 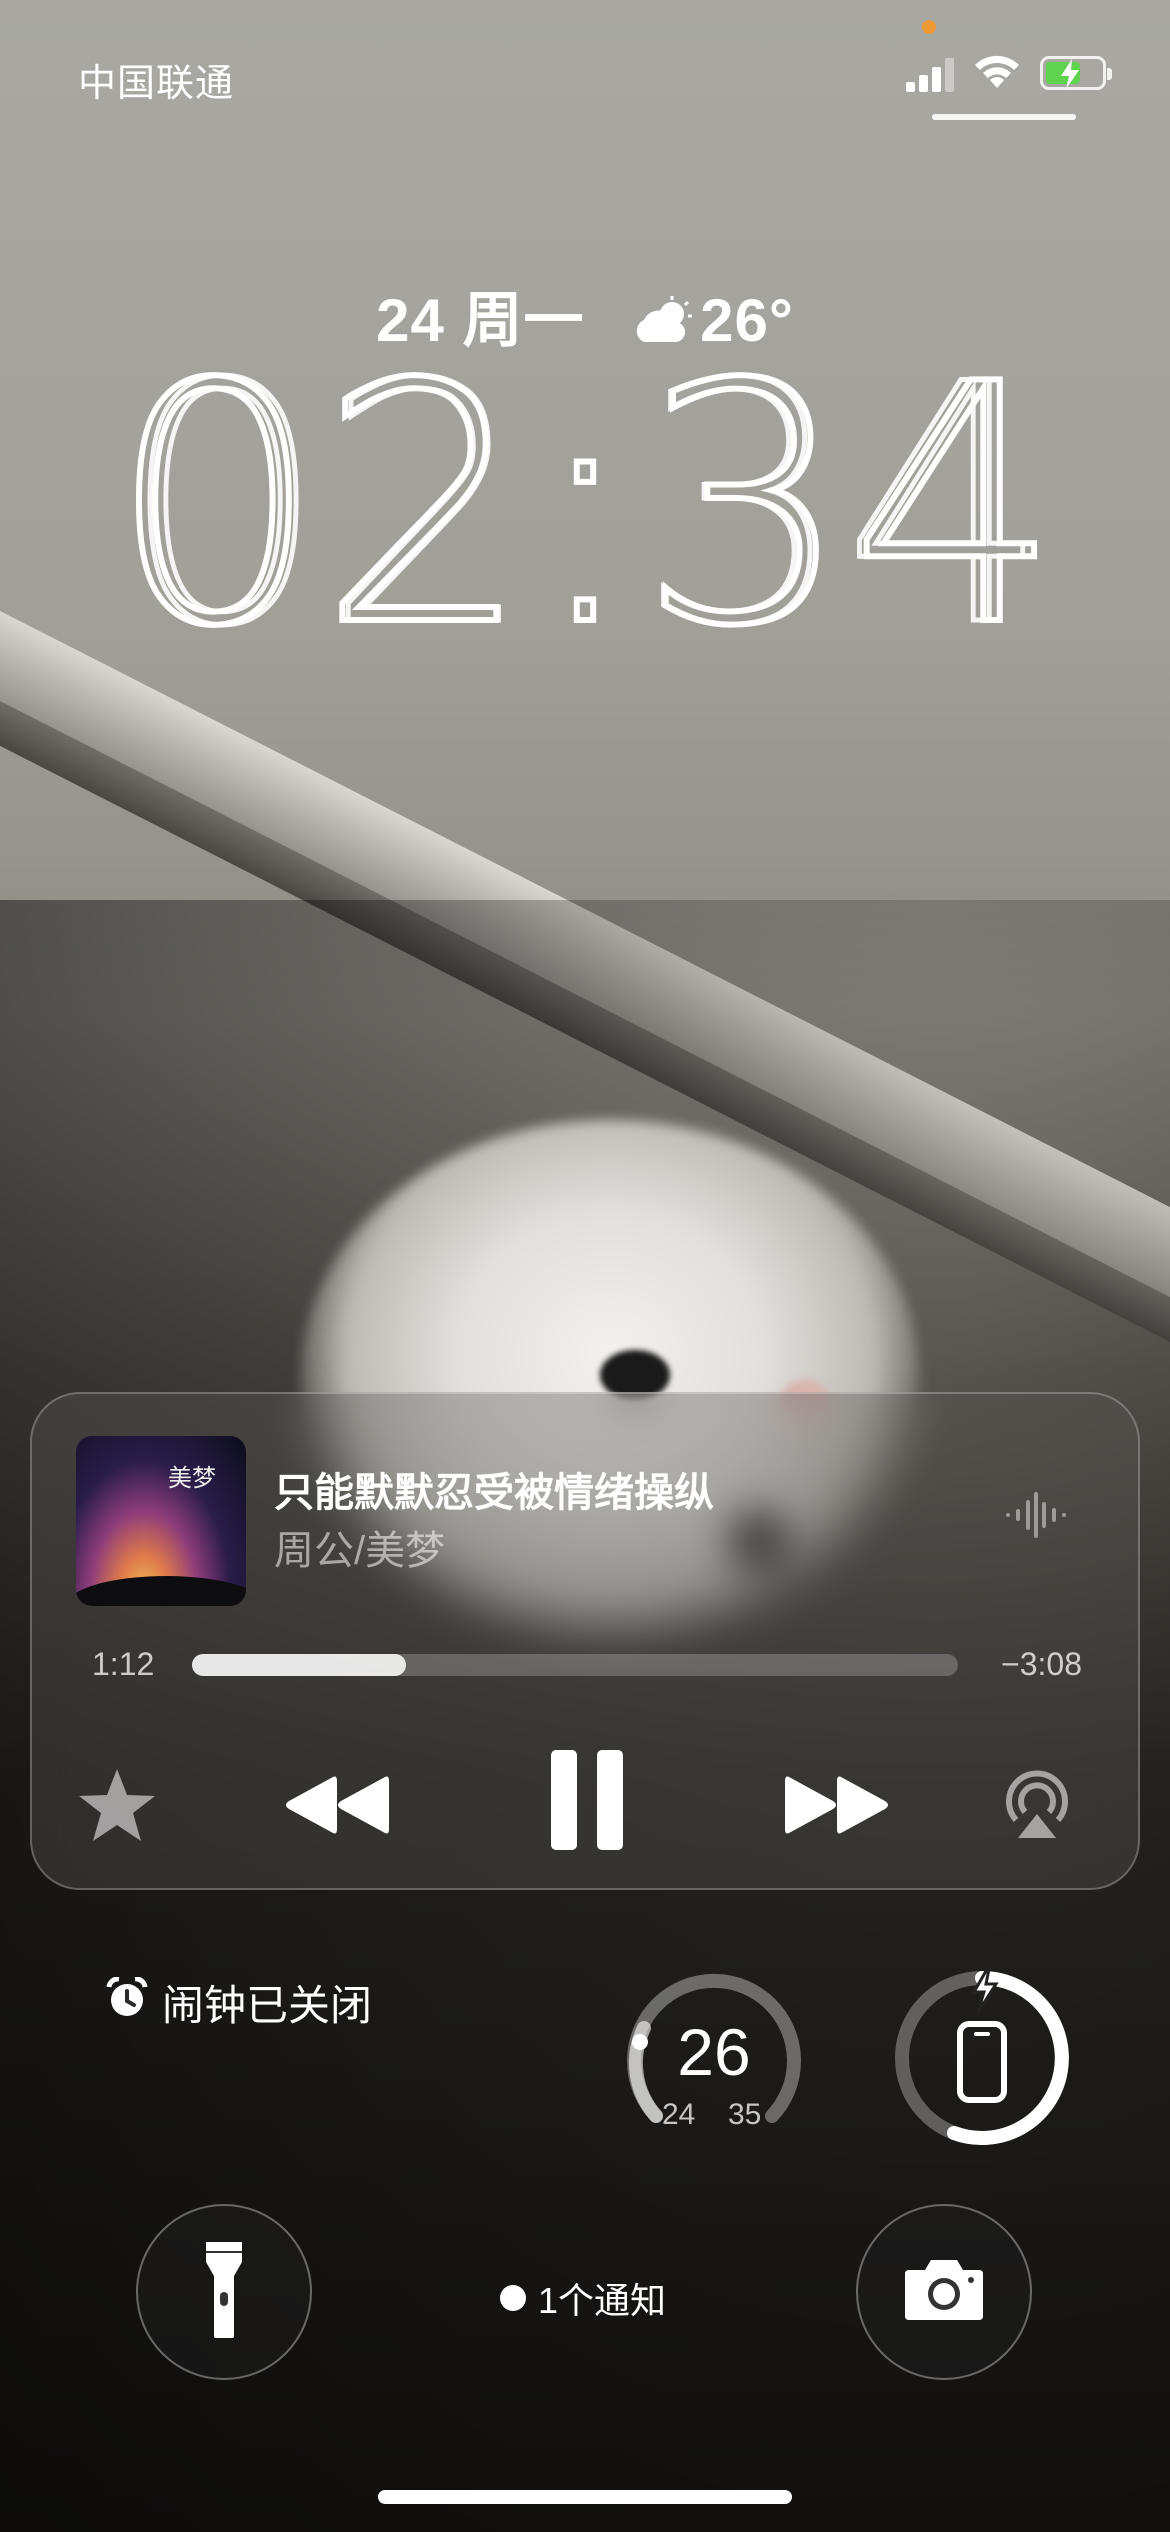 I want to click on flashlight-button, so click(x=224, y=2292).